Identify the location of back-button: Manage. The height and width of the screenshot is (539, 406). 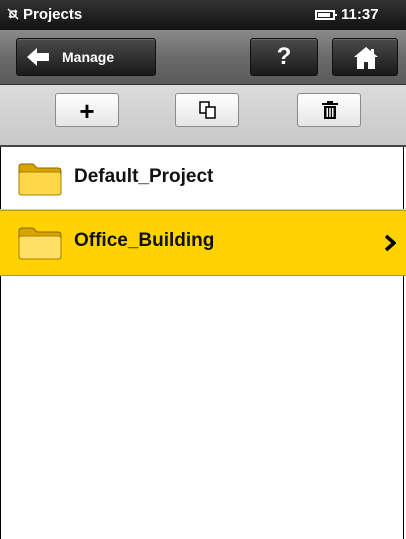
(86, 57).